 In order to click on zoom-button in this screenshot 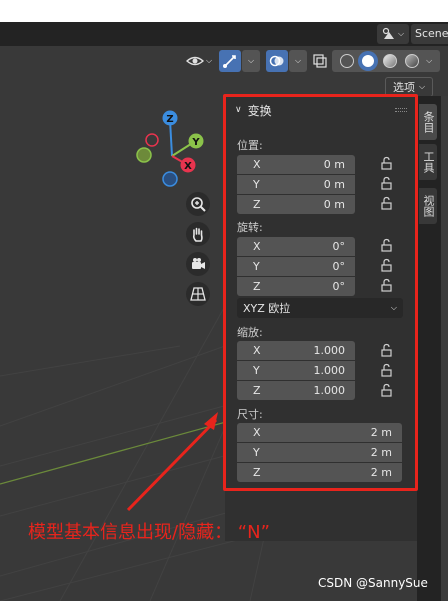, I will do `click(198, 204)`.